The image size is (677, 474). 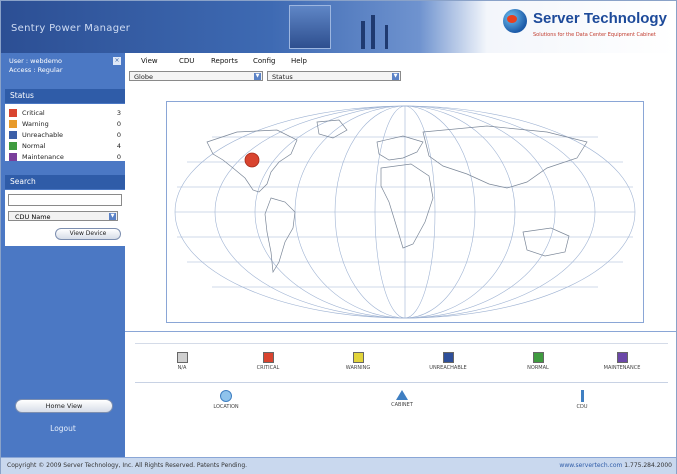 What do you see at coordinates (63, 428) in the screenshot?
I see `logout-link: Logout` at bounding box center [63, 428].